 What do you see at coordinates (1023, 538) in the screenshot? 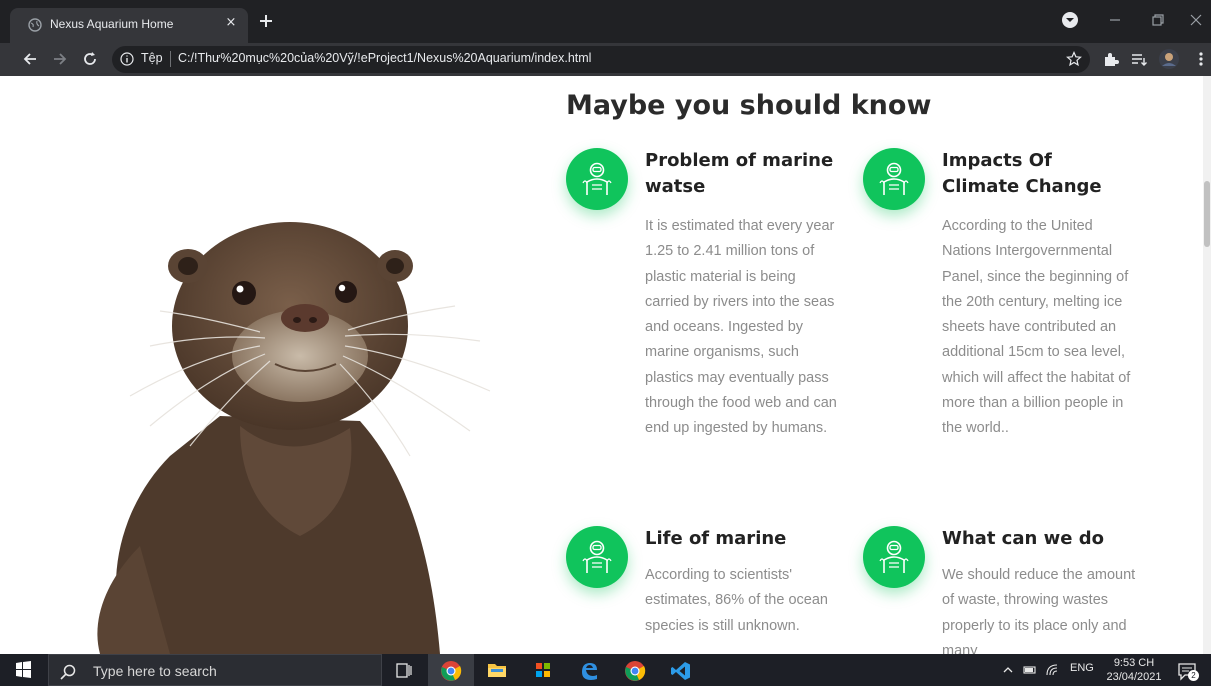
I see `card-title: What can we do` at bounding box center [1023, 538].